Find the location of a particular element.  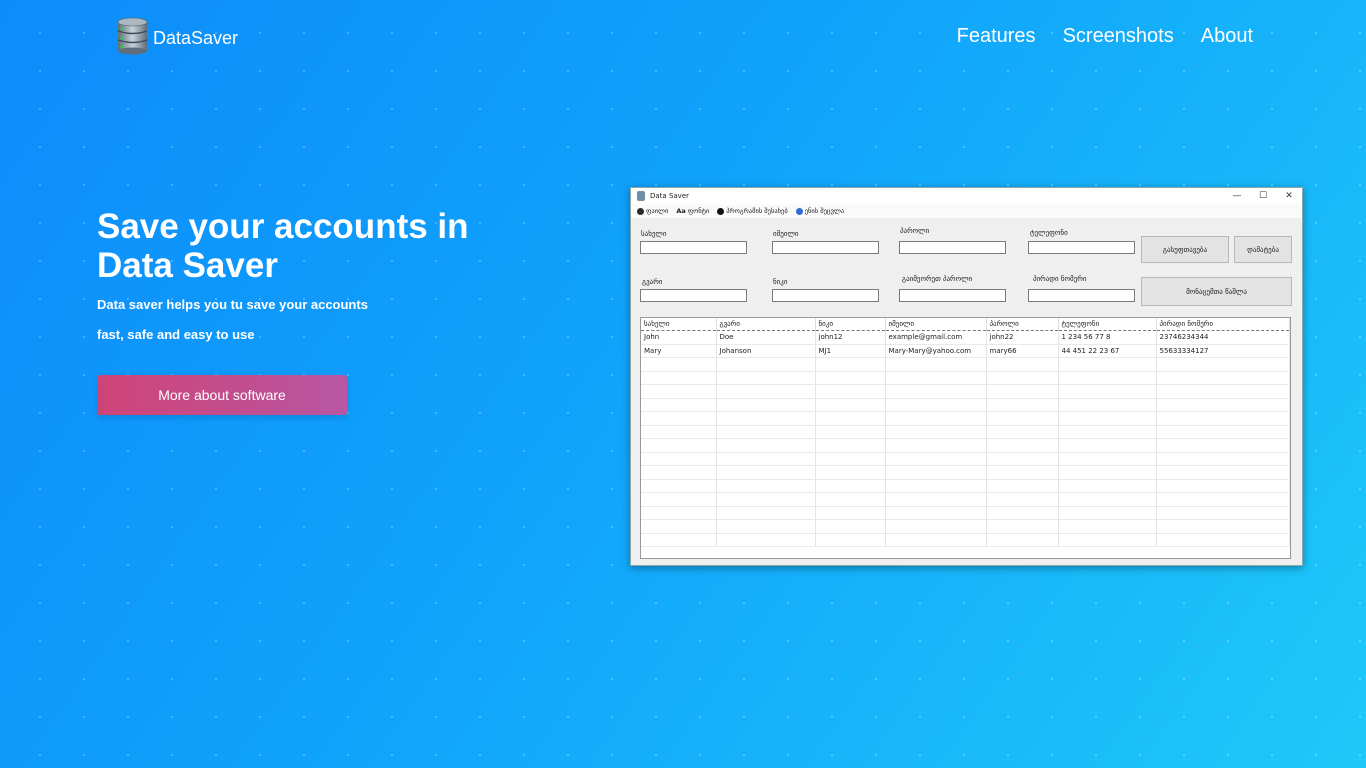

nav-screenshots: Screenshots is located at coordinates (1118, 36).